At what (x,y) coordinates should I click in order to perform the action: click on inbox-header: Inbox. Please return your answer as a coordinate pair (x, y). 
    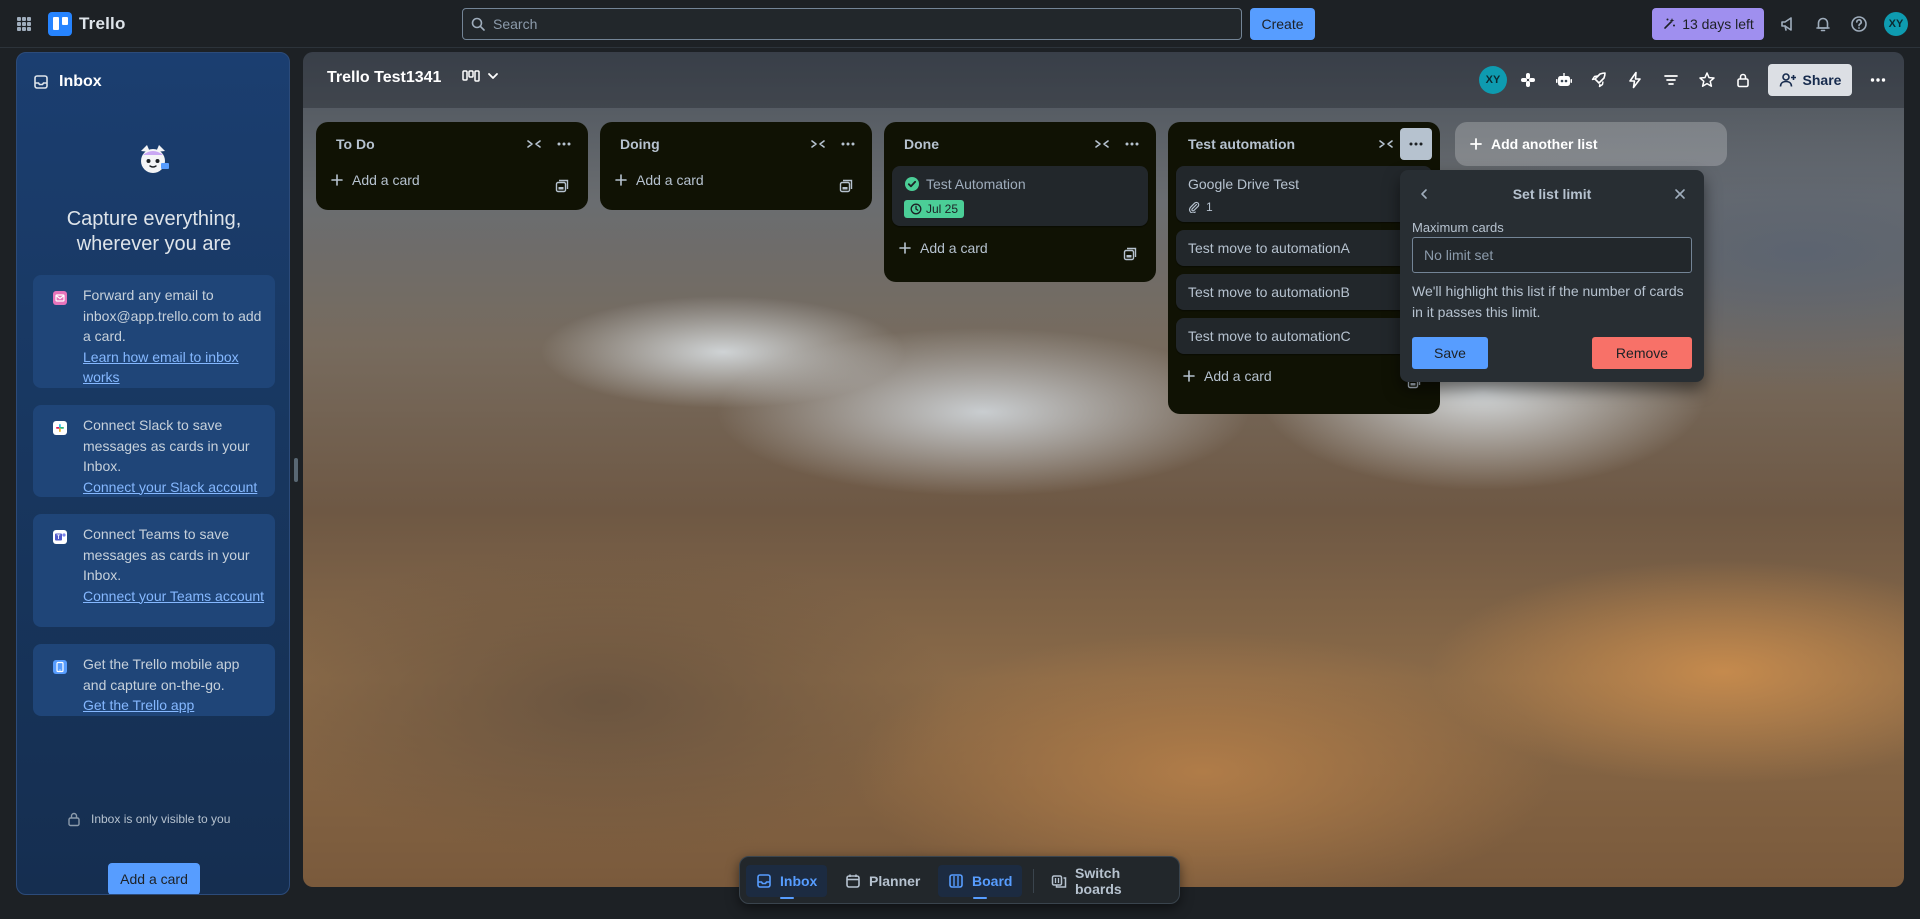
    Looking at the image, I should click on (67, 82).